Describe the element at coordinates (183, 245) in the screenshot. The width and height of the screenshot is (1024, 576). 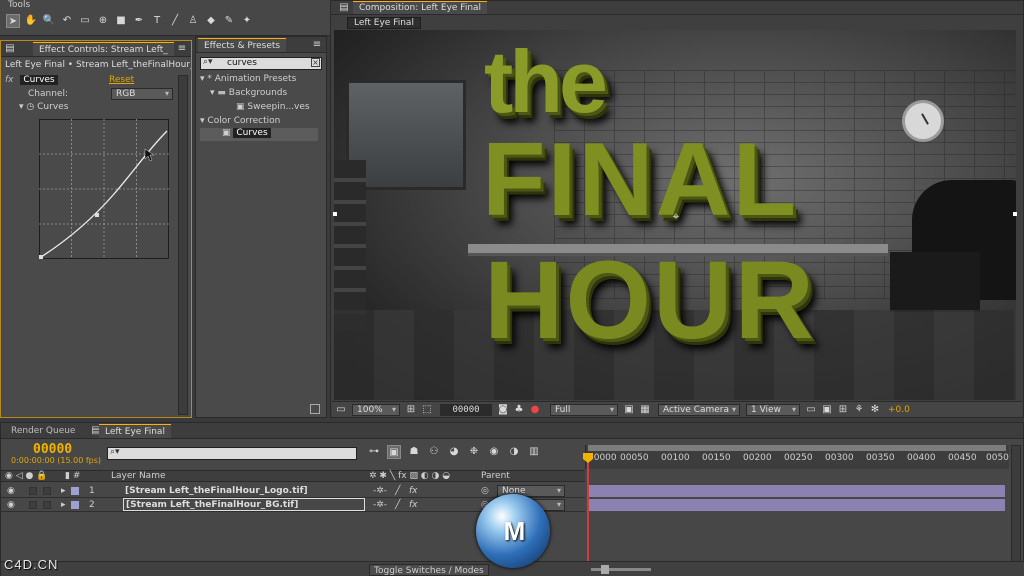
I see `effect-scrollbar` at that location.